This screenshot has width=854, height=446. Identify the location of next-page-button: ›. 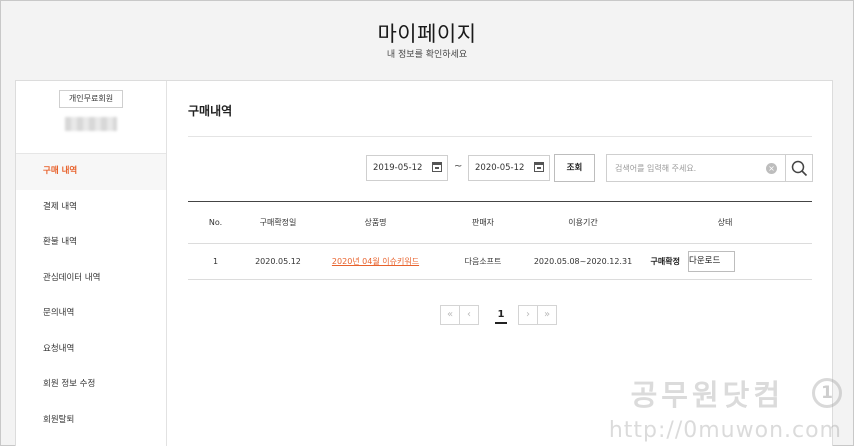
(528, 315).